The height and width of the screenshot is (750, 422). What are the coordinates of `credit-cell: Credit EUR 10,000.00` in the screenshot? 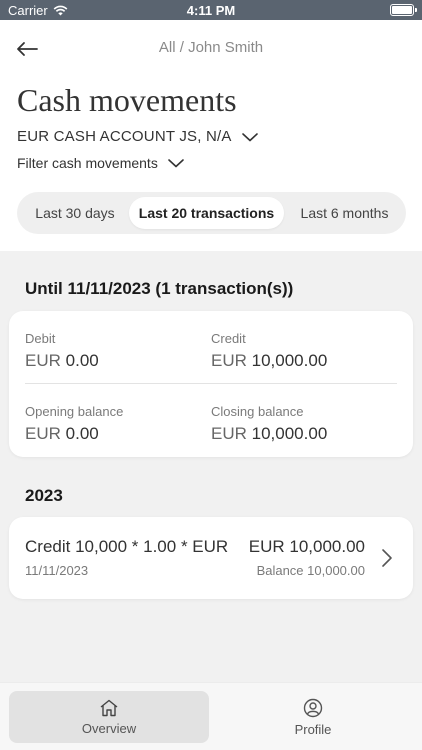 It's located at (269, 351).